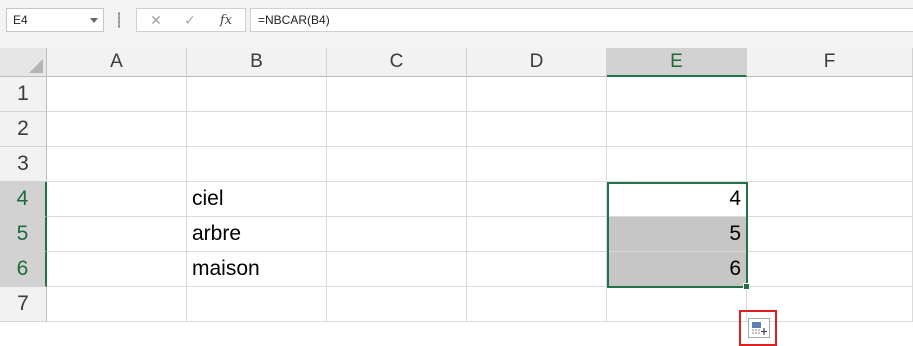  What do you see at coordinates (117, 129) in the screenshot?
I see `cell-a2` at bounding box center [117, 129].